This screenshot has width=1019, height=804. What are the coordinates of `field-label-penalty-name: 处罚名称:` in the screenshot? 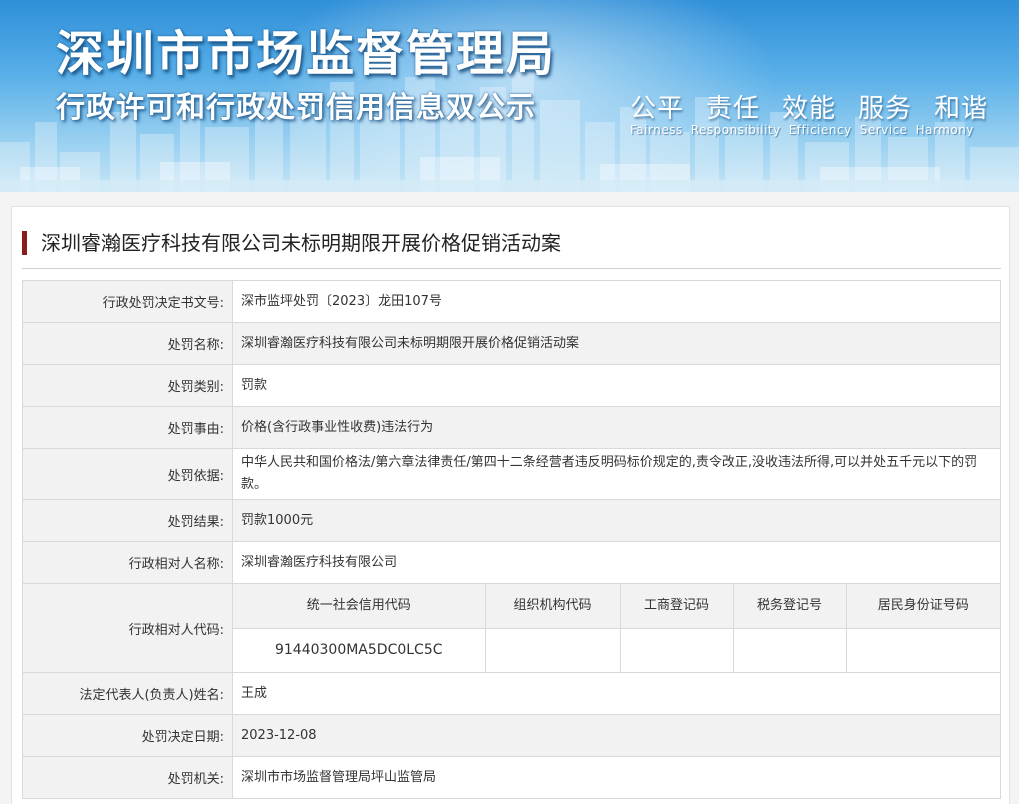 It's located at (127, 343).